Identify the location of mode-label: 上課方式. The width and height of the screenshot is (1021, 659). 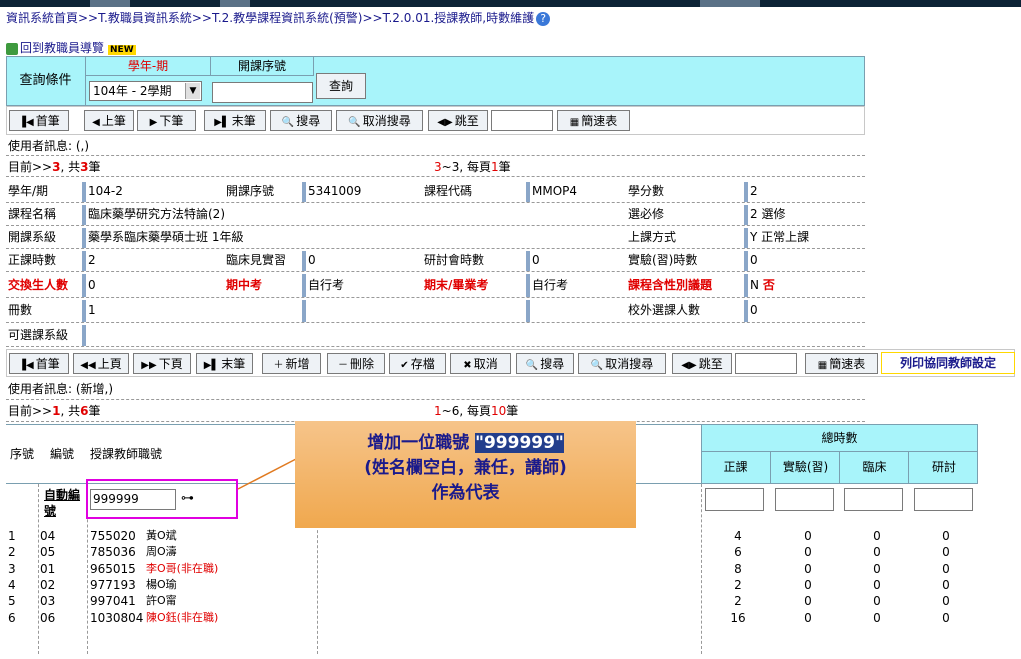
(687, 238).